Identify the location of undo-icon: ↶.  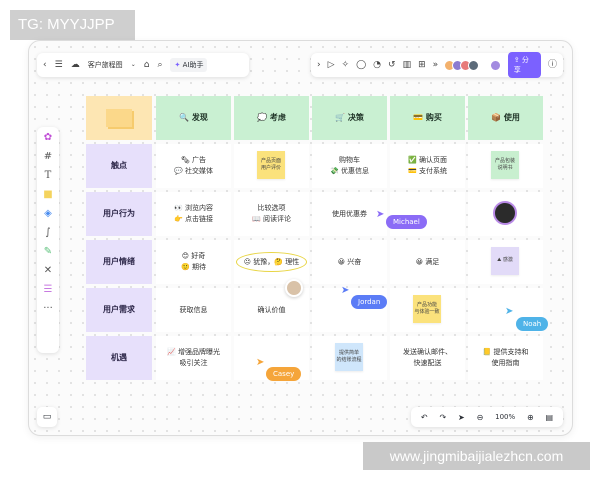
(424, 417).